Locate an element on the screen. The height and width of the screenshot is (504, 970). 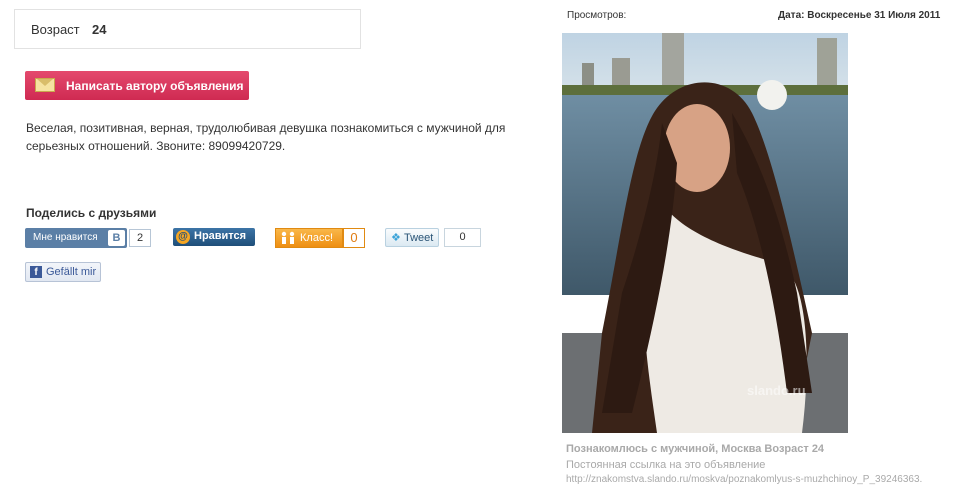
facebook-like-button: f Gefällt mir is located at coordinates (63, 272).